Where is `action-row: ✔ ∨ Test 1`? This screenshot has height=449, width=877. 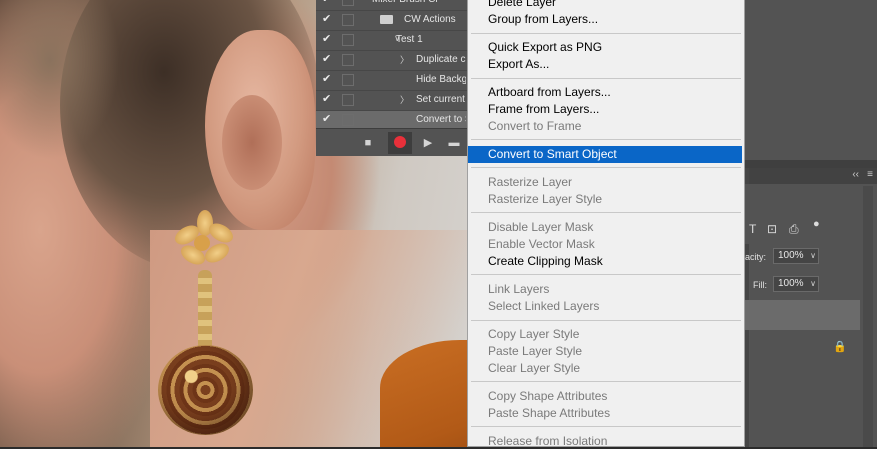 action-row: ✔ ∨ Test 1 is located at coordinates (392, 40).